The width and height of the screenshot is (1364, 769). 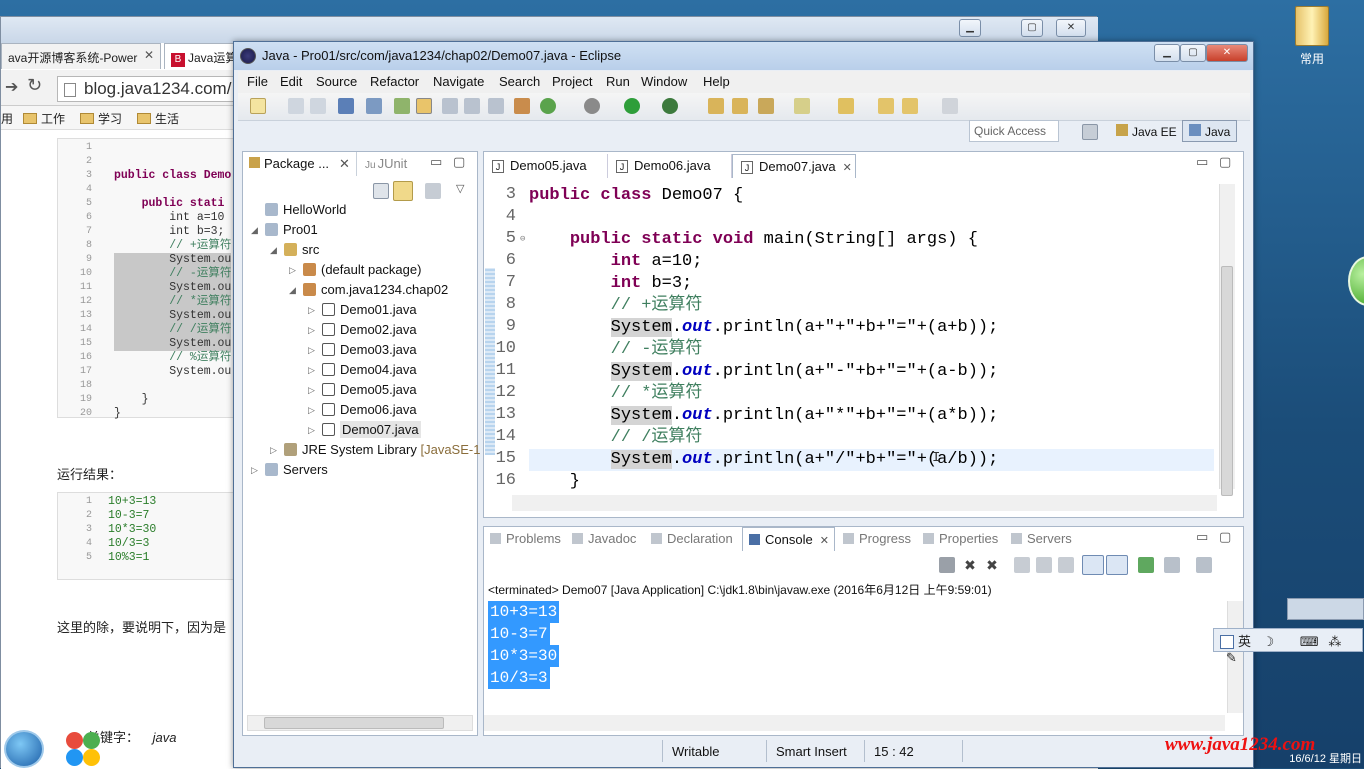 I want to click on code-line: public static void main(String[] args) {, so click(x=871, y=240).